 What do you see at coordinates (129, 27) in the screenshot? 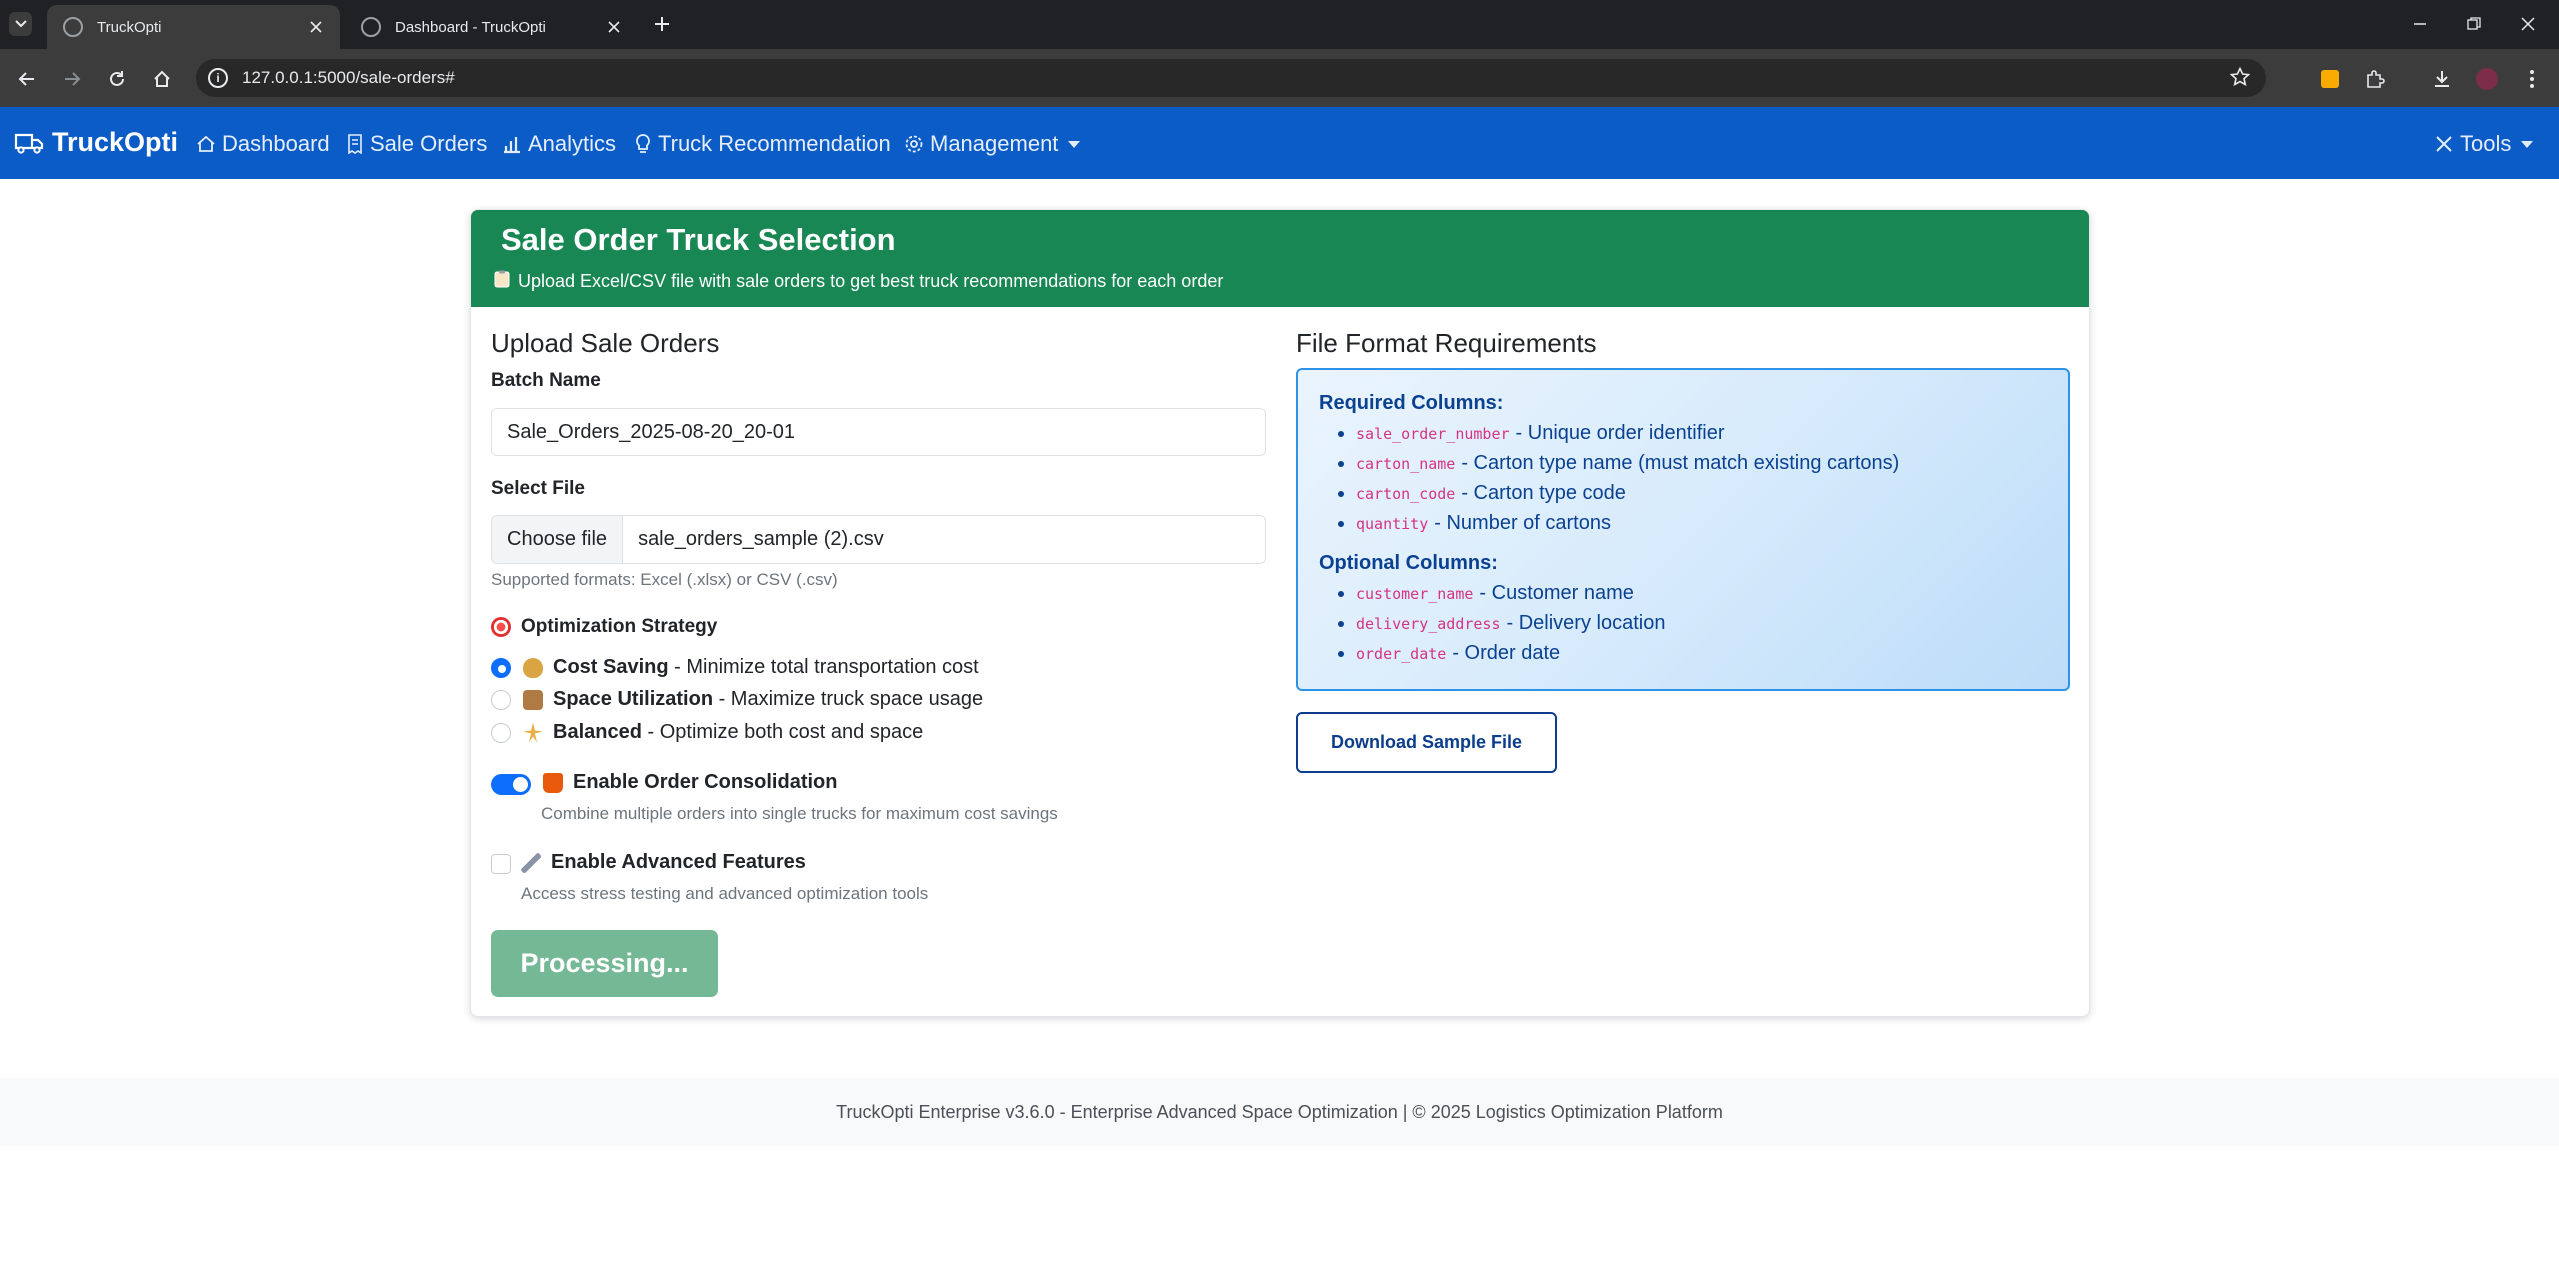
I see `tab-title: TruckOpti` at bounding box center [129, 27].